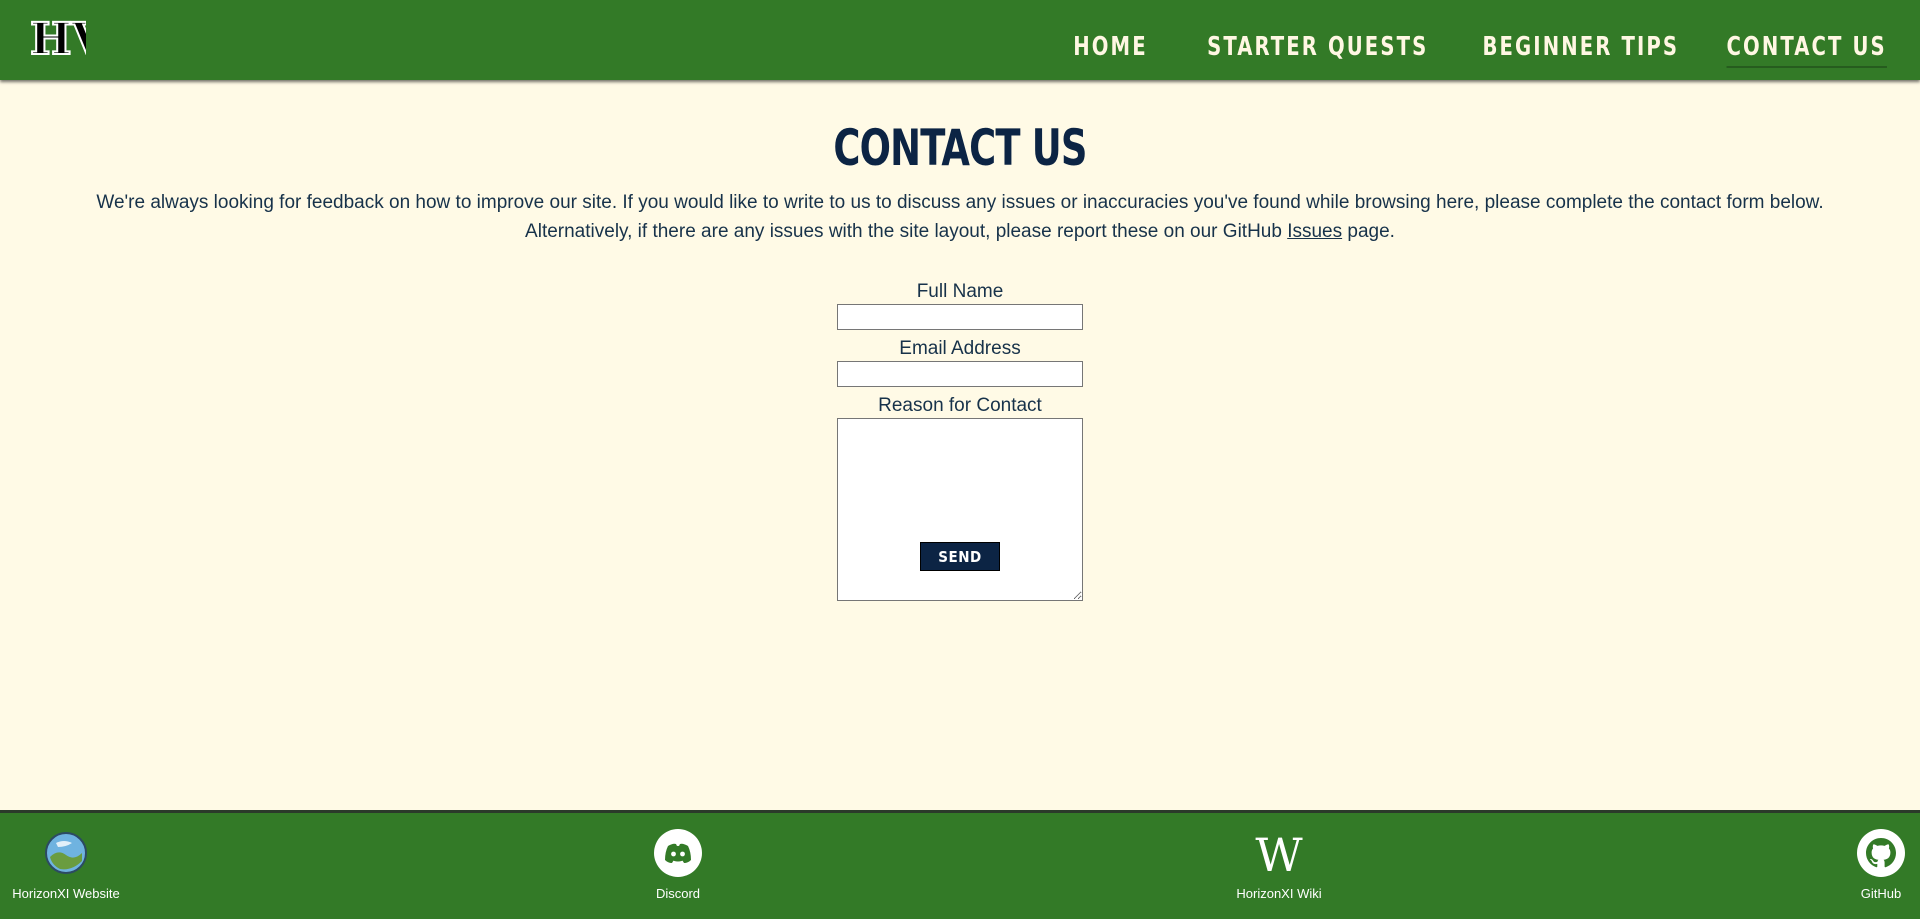 The width and height of the screenshot is (1920, 919). Describe the element at coordinates (960, 148) in the screenshot. I see `page-title: CONTACT US` at that location.